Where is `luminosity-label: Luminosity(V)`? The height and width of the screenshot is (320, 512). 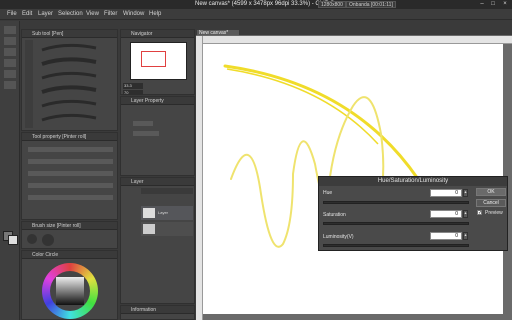 luminosity-label: Luminosity(V) is located at coordinates (338, 237).